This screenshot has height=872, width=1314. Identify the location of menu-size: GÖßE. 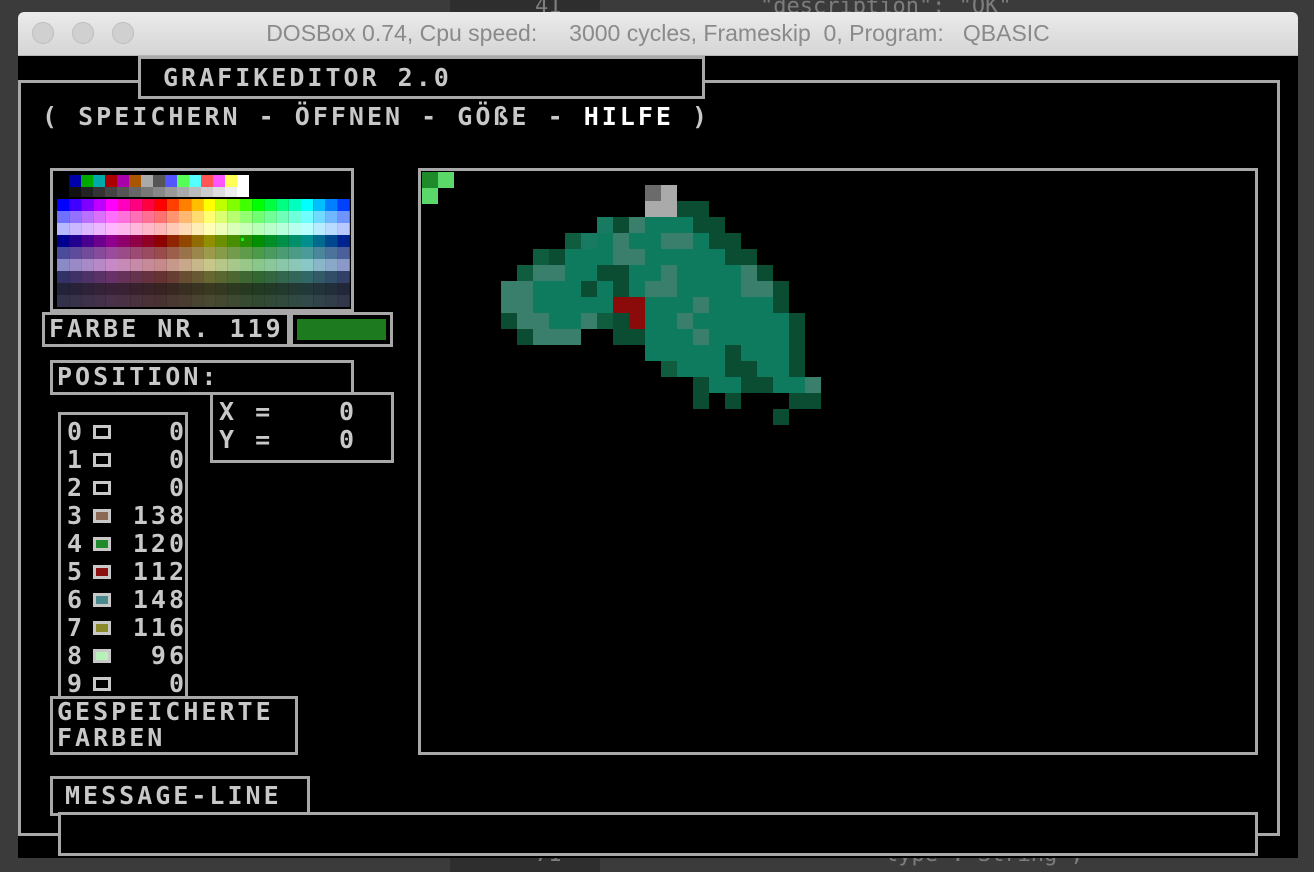
(493, 116).